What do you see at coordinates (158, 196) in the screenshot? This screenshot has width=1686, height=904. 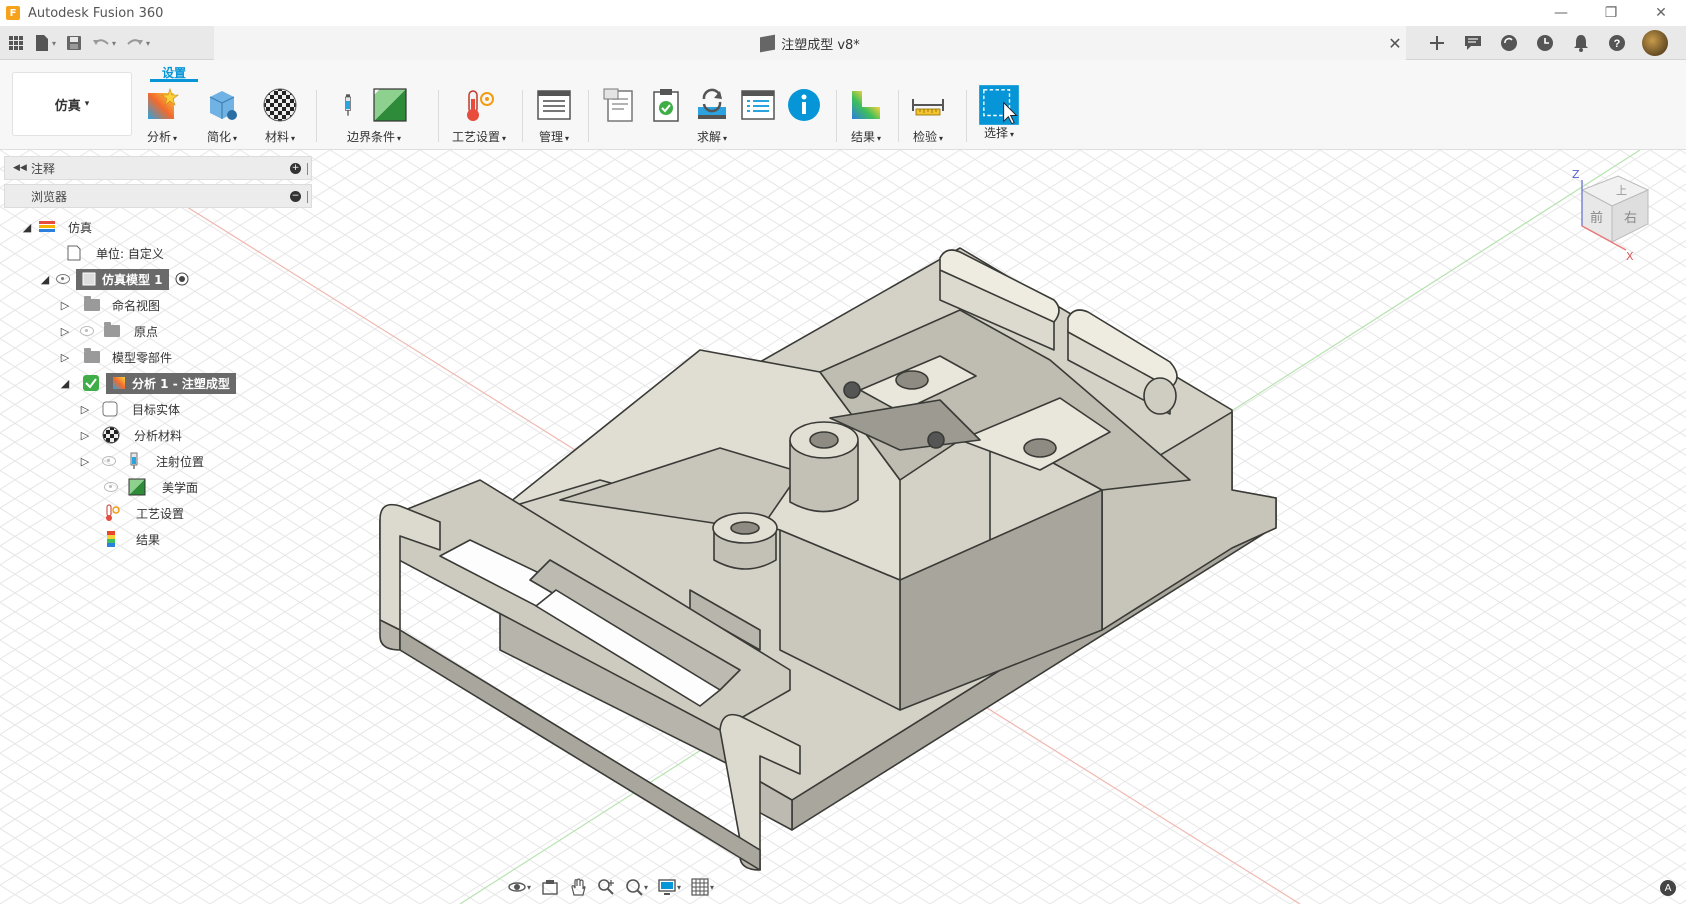 I see `browser-panel-header: 浏览器 −` at bounding box center [158, 196].